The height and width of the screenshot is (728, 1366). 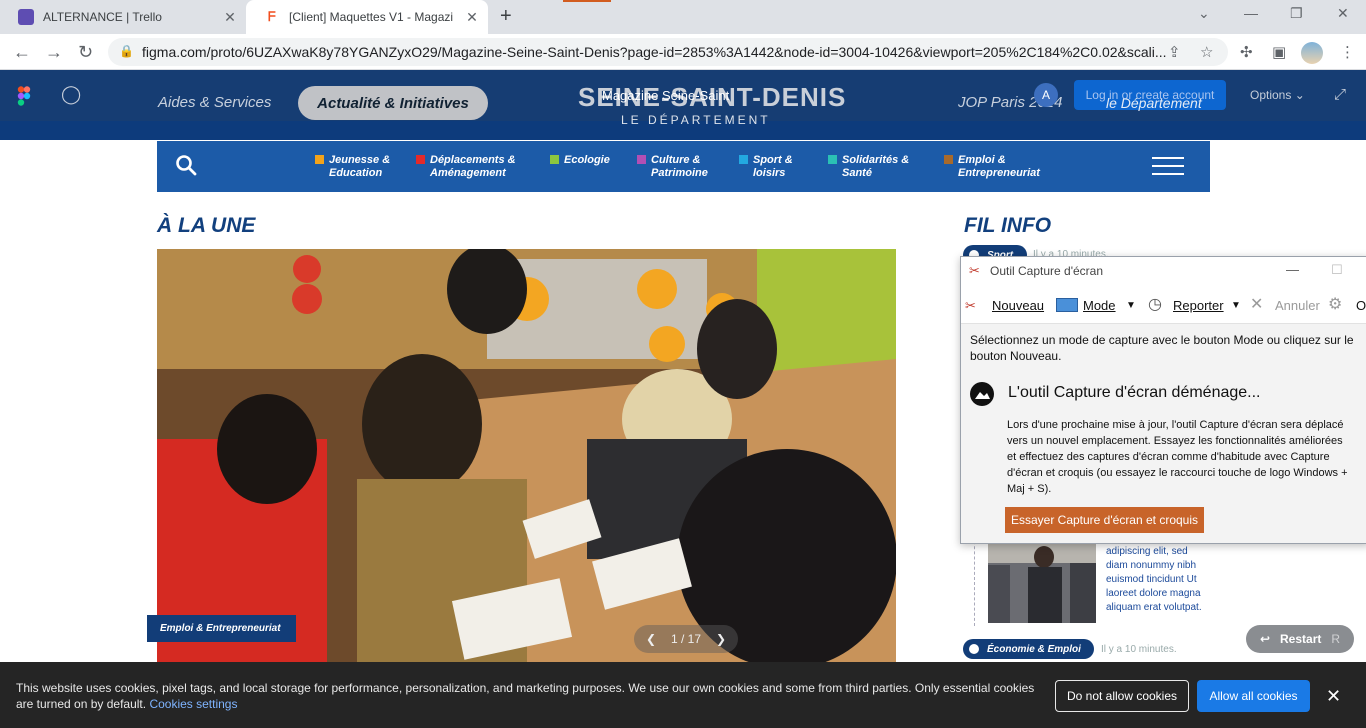 What do you see at coordinates (773, 160) in the screenshot?
I see `nav-label: Sport &` at bounding box center [773, 160].